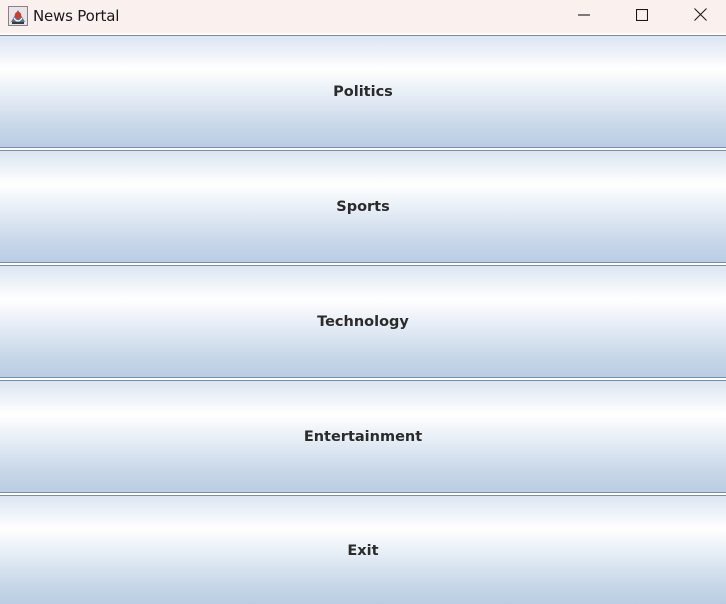 The width and height of the screenshot is (726, 604). I want to click on exit-button-label: Exit, so click(363, 550).